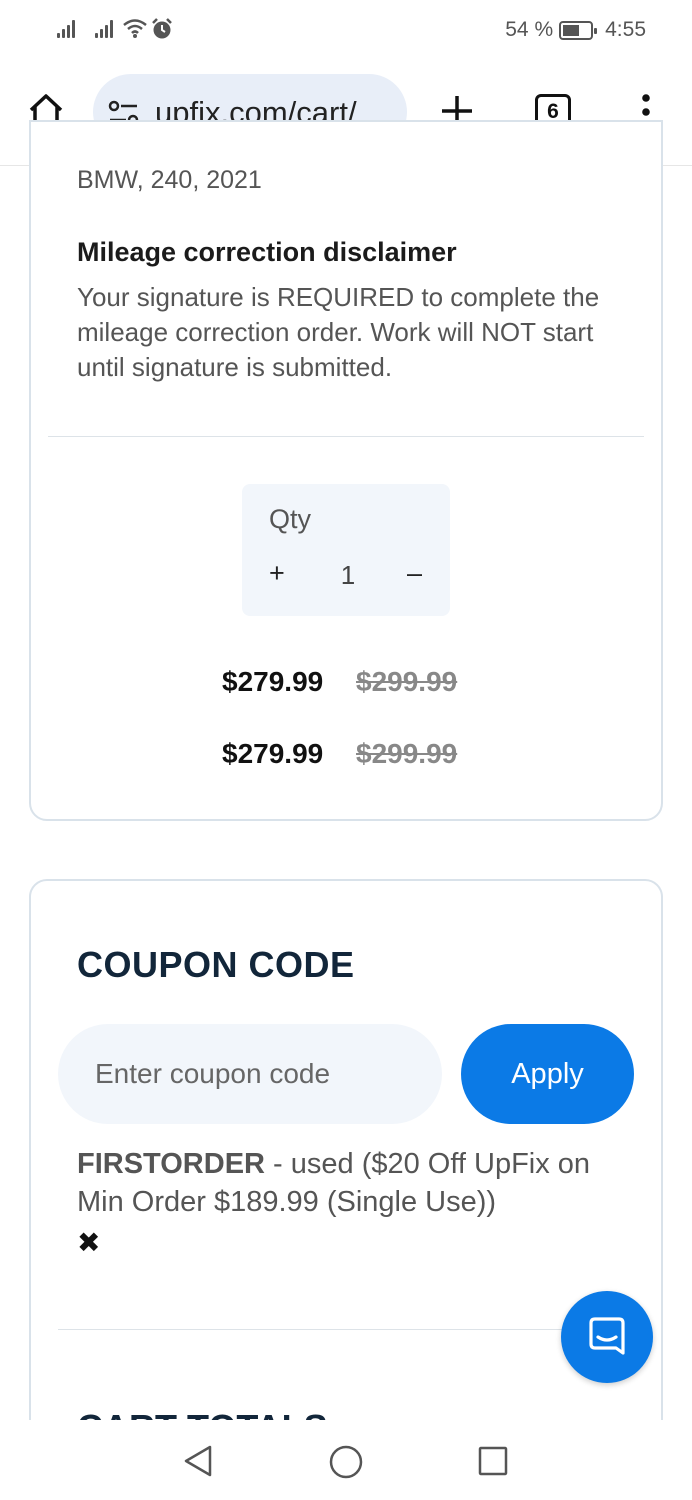 This screenshot has width=692, height=1500. Describe the element at coordinates (162, 28) in the screenshot. I see `alarm-icon` at that location.